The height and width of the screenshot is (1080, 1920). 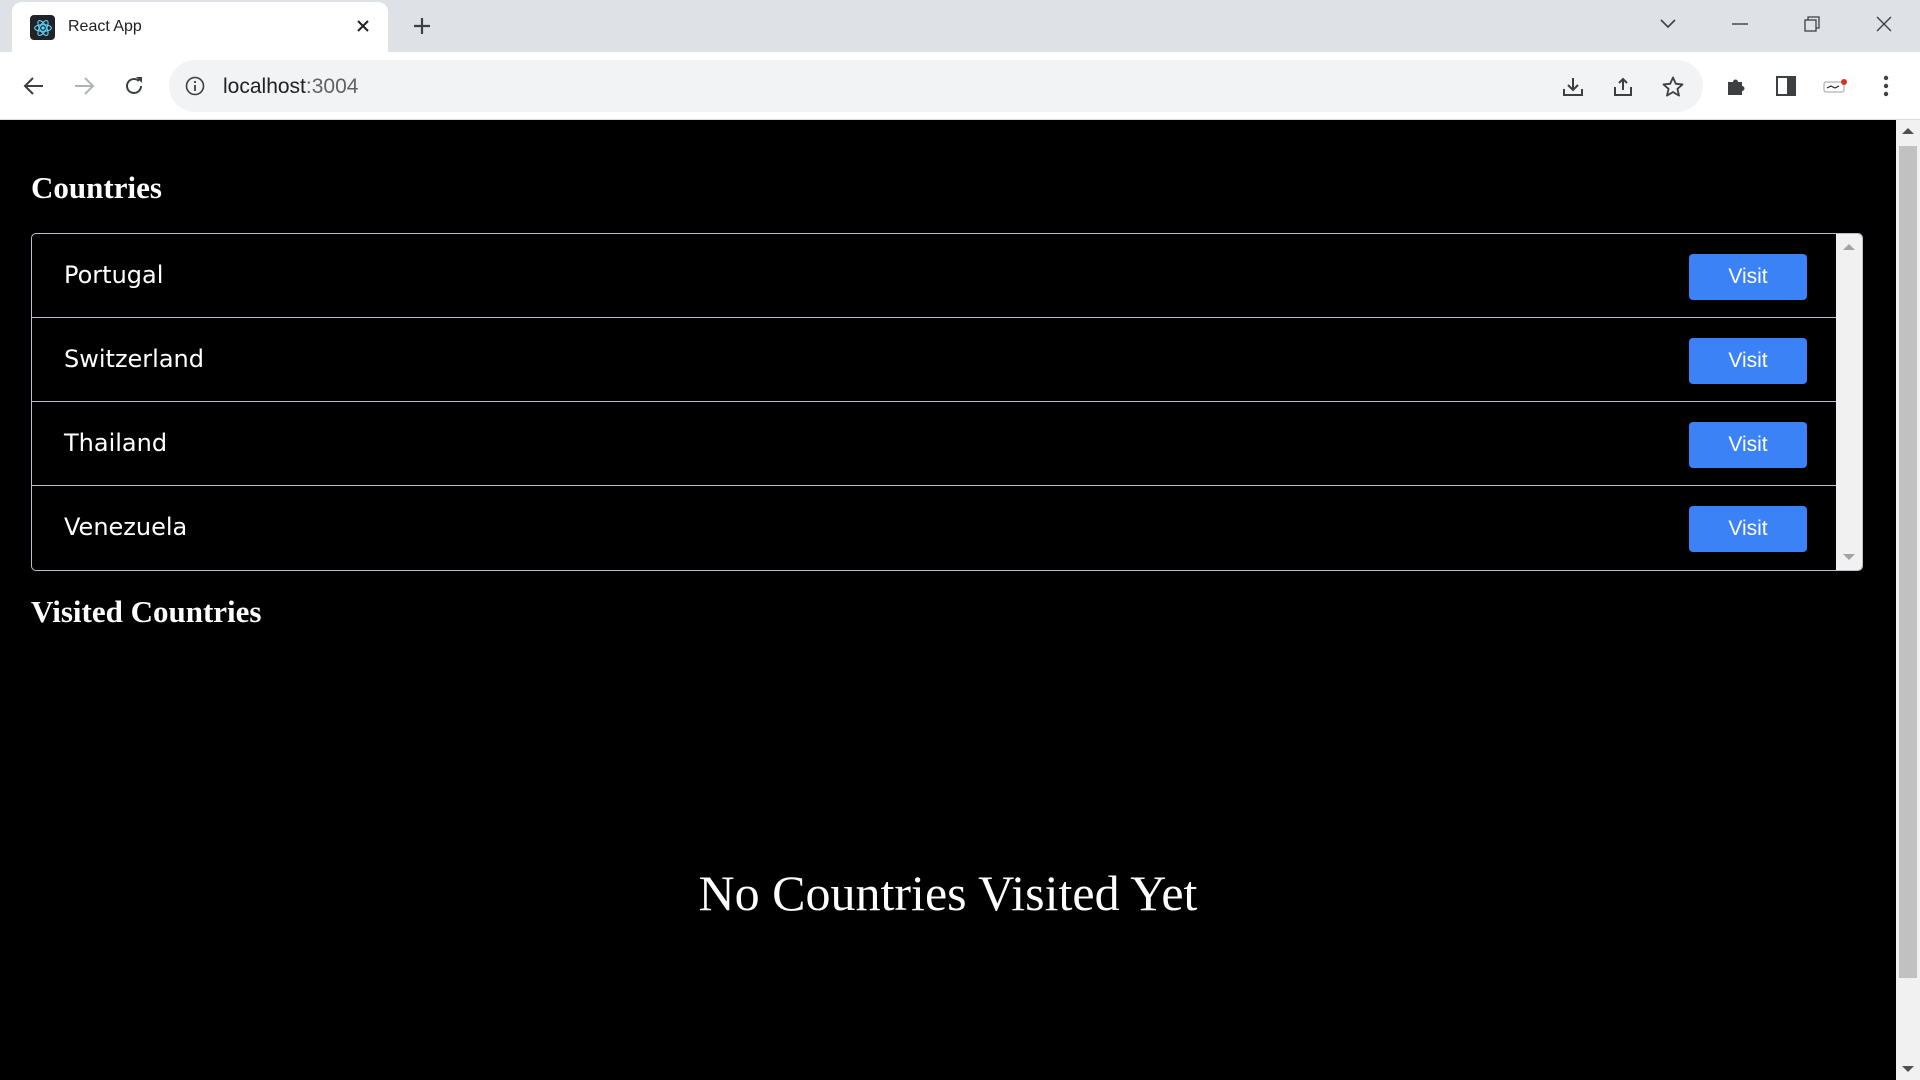 What do you see at coordinates (1740, 24) in the screenshot?
I see `minimize-icon` at bounding box center [1740, 24].